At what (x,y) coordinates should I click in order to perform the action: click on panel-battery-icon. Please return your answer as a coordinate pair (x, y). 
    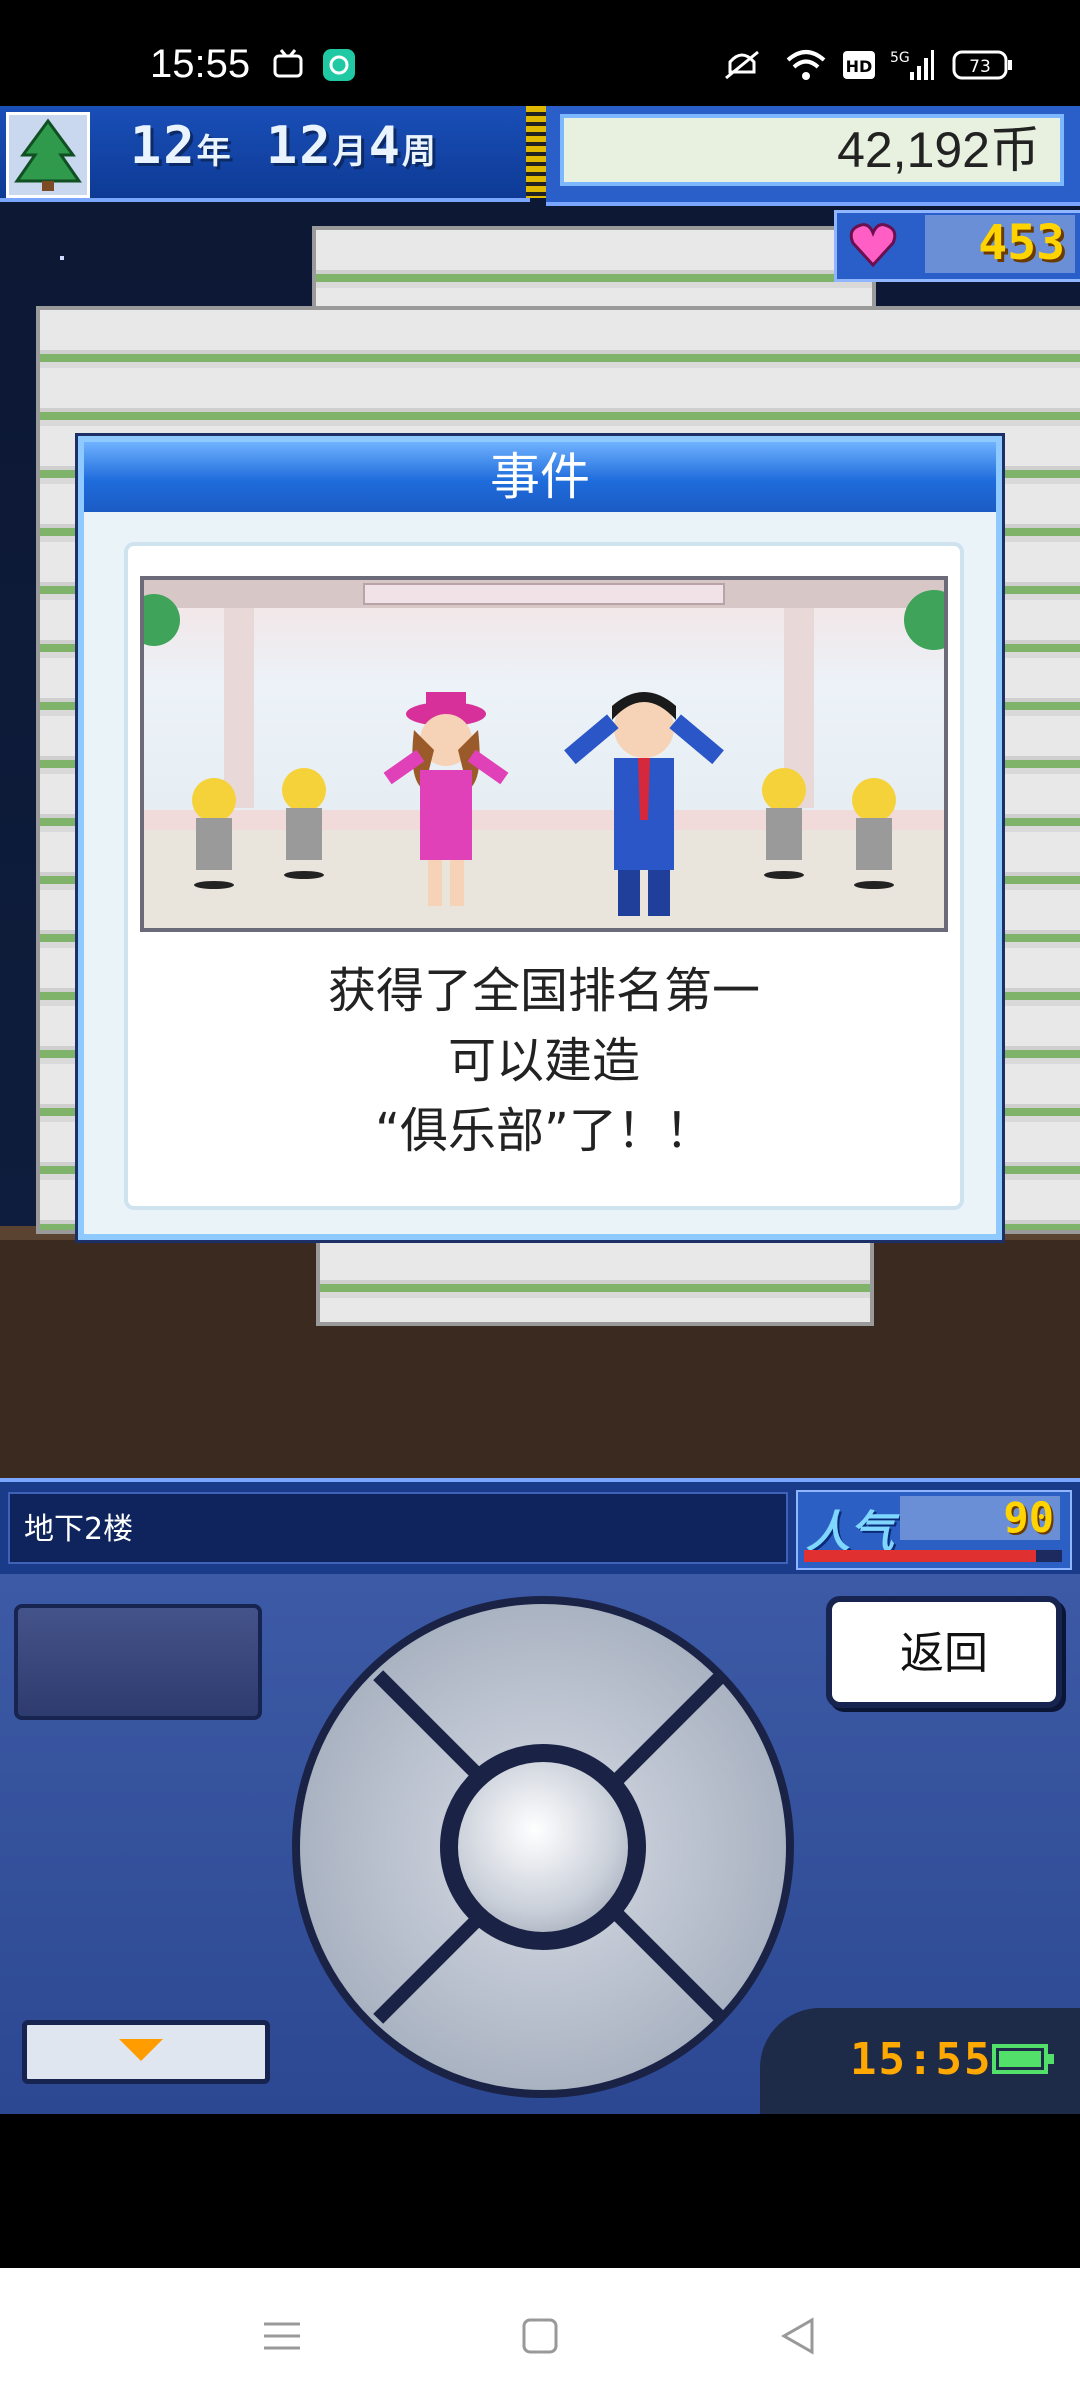
    Looking at the image, I should click on (1023, 2059).